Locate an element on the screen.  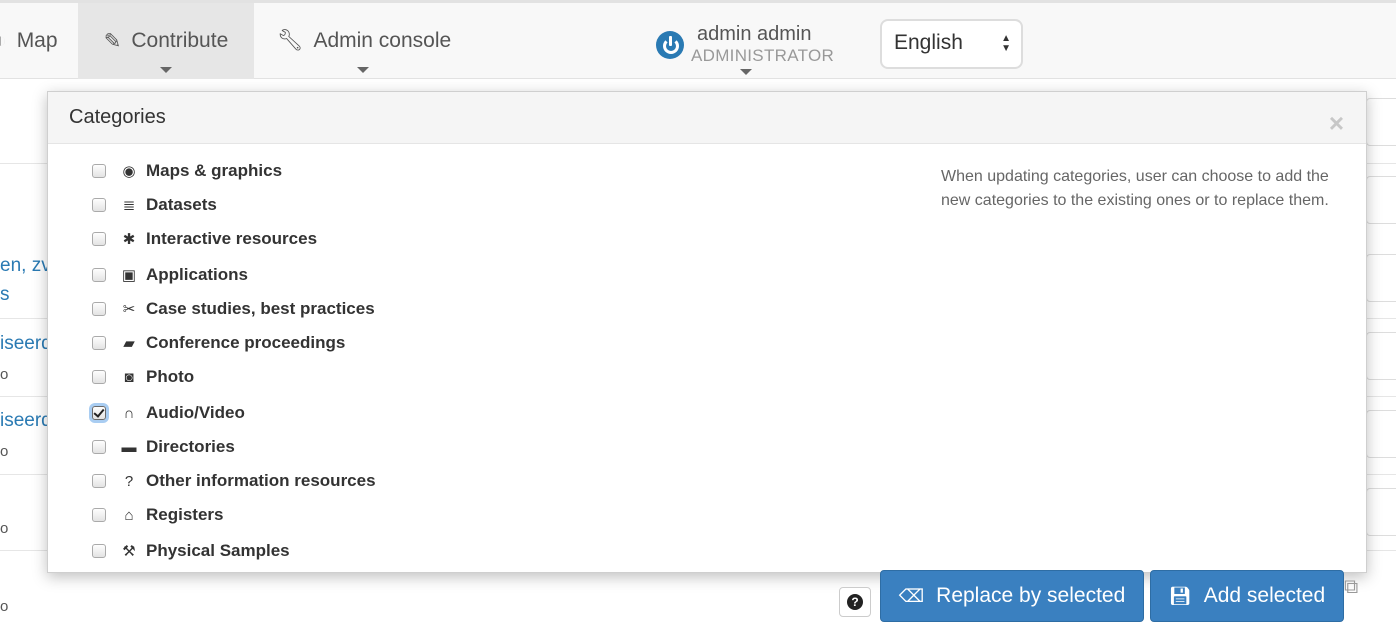
language-select: English ▲ ▼ is located at coordinates (951, 44).